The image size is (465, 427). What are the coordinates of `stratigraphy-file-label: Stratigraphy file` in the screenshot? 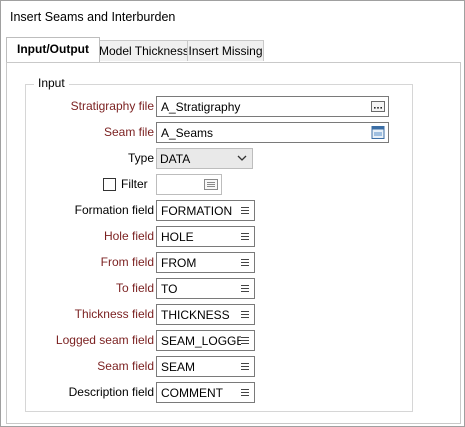 It's located at (112, 106).